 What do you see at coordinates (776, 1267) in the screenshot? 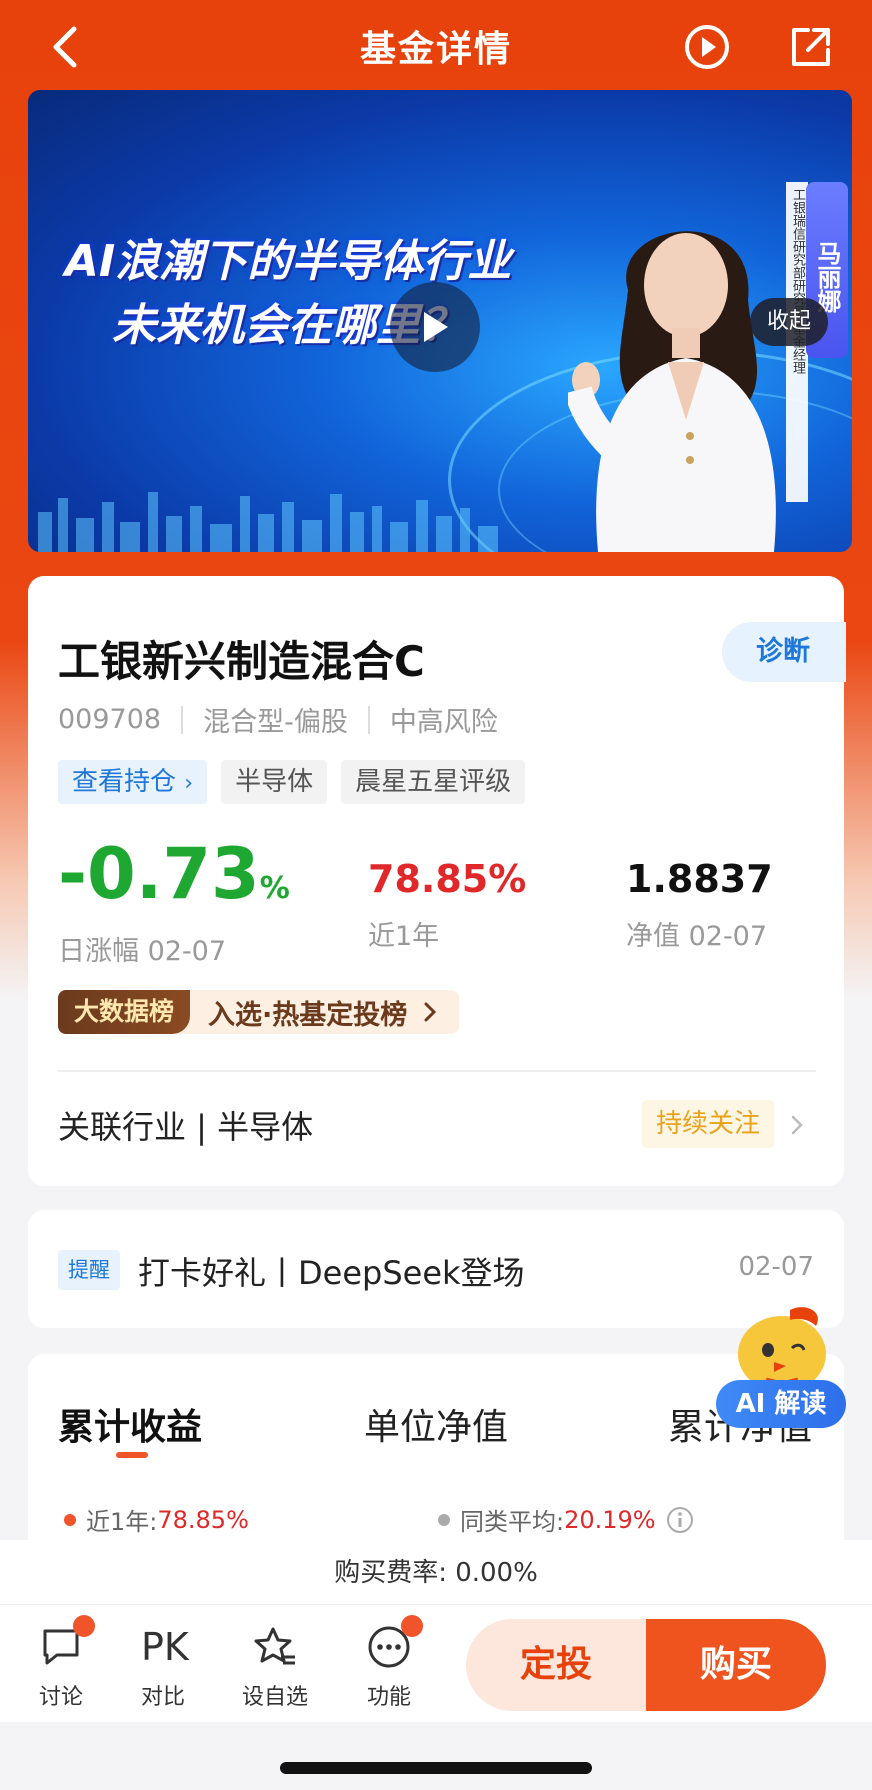
I see `reminder-date: 02-07` at bounding box center [776, 1267].